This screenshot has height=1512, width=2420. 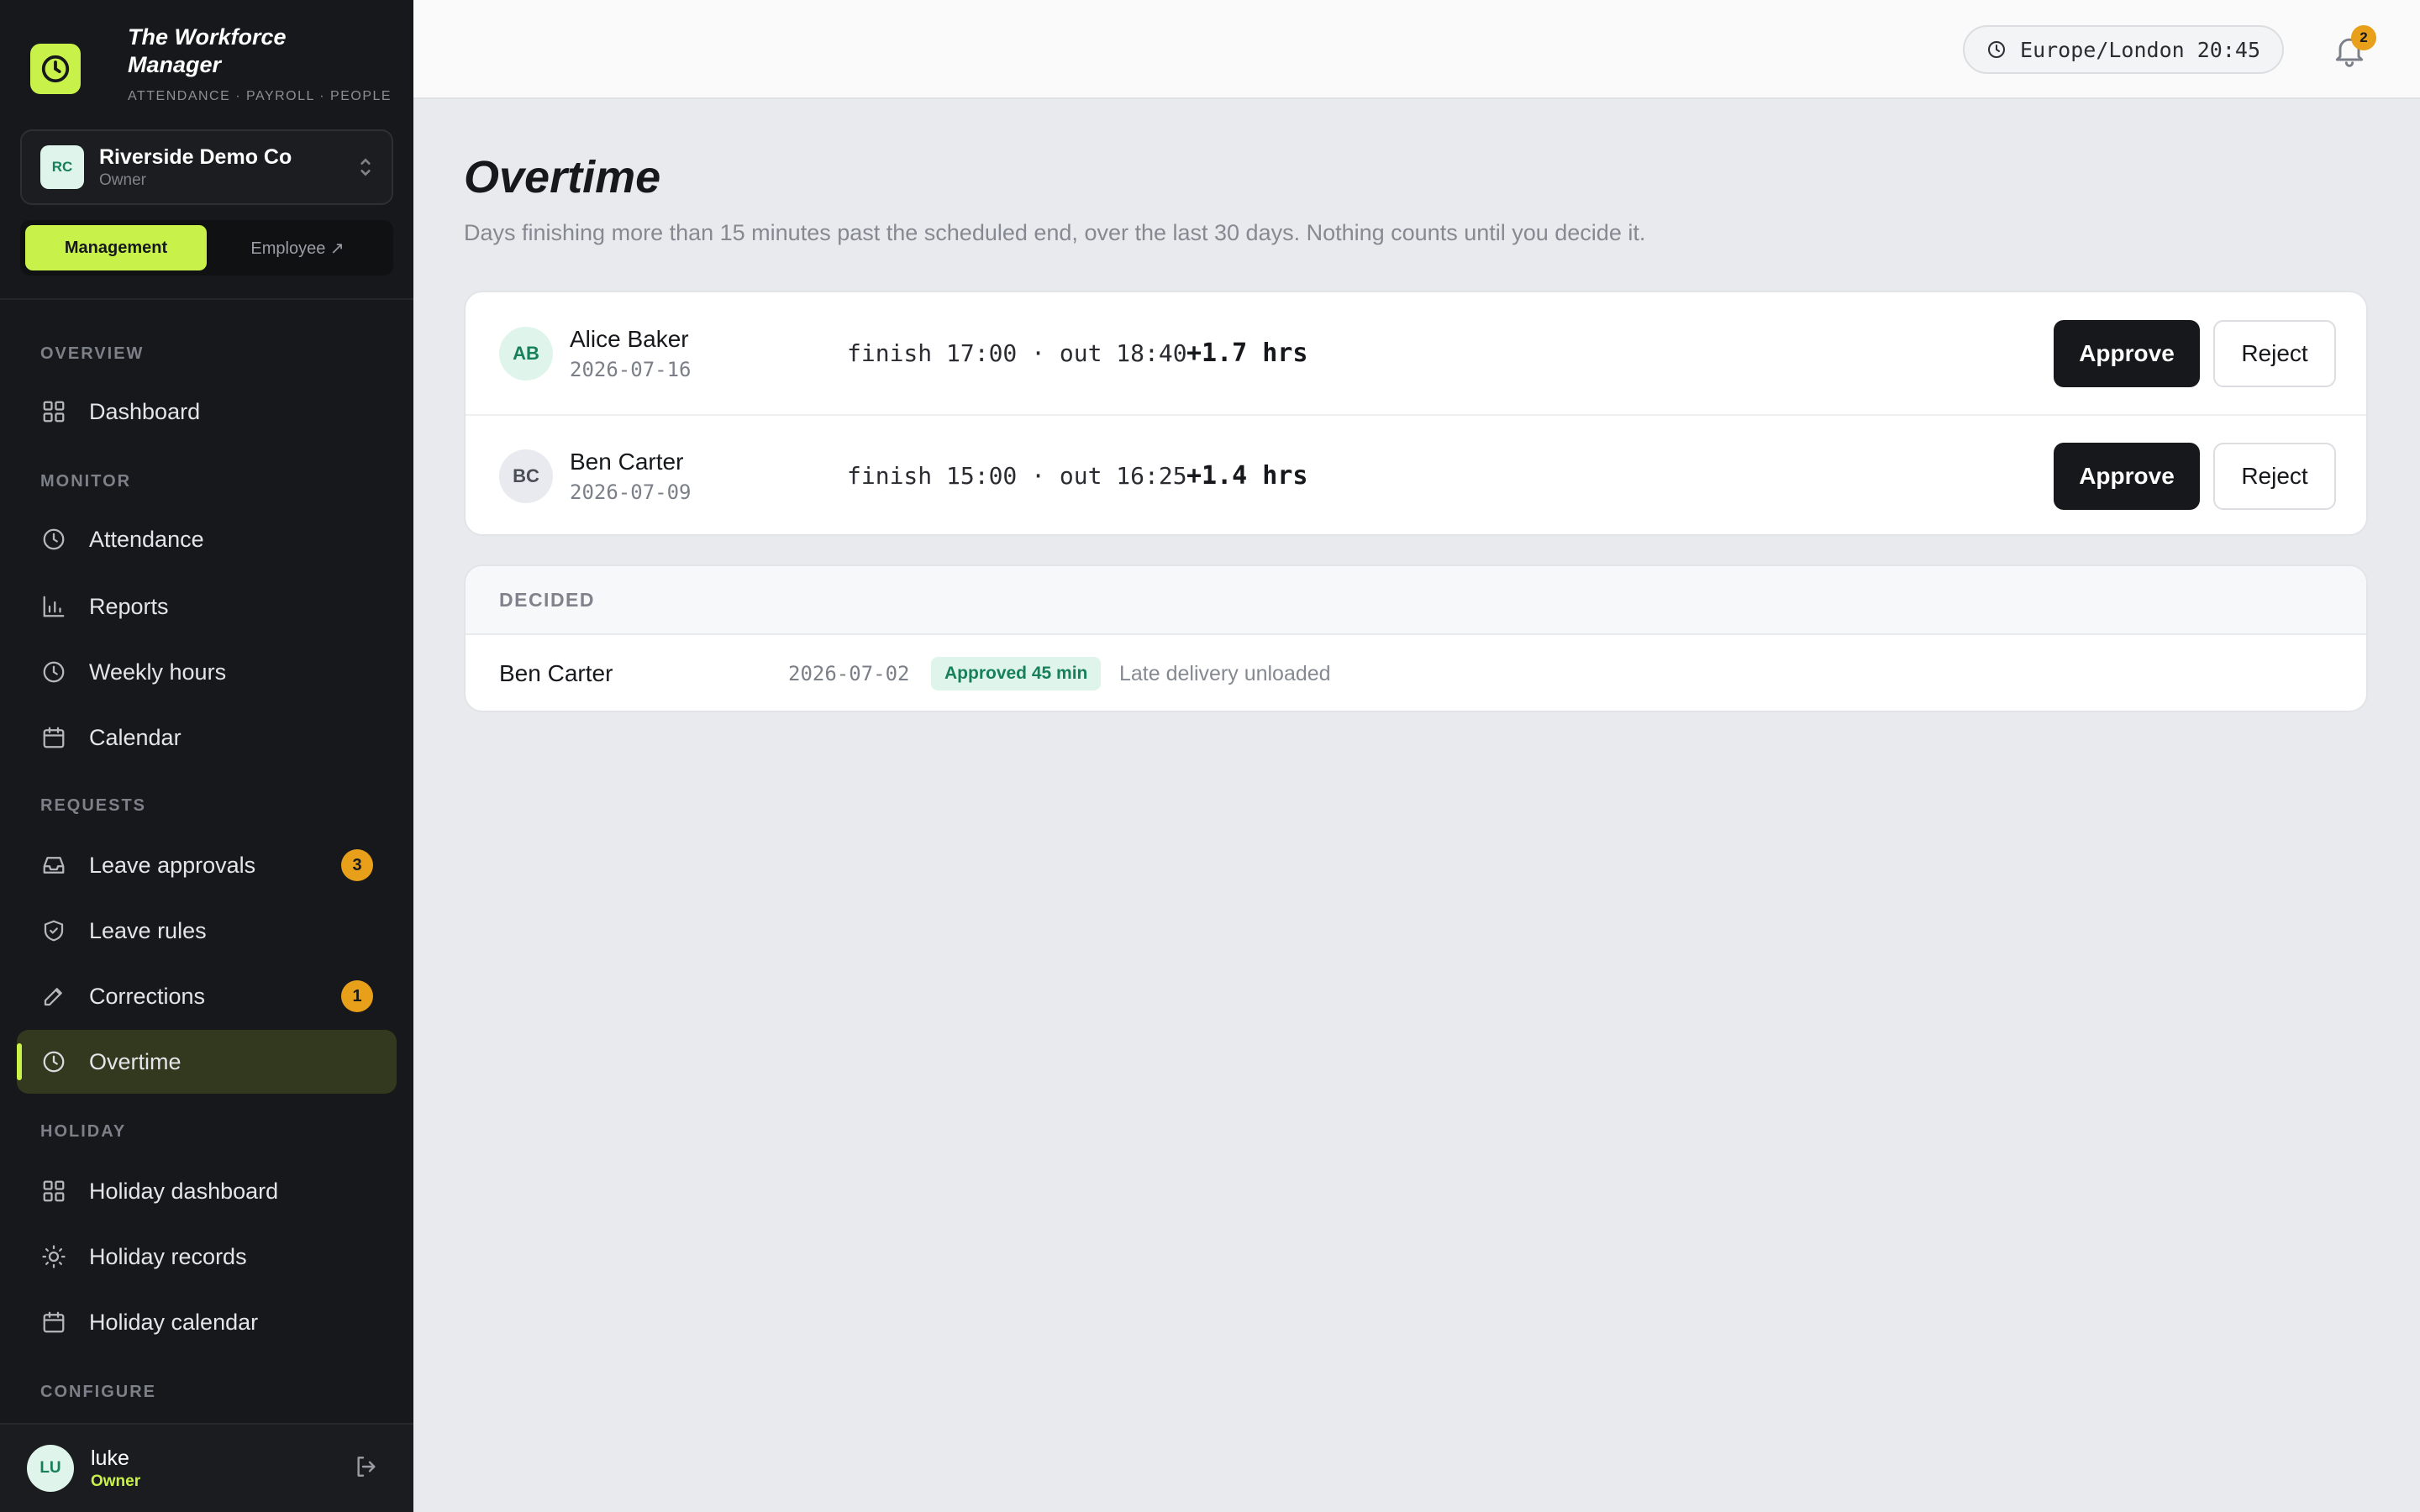 What do you see at coordinates (116, 247) in the screenshot?
I see `mode-management-button: Management` at bounding box center [116, 247].